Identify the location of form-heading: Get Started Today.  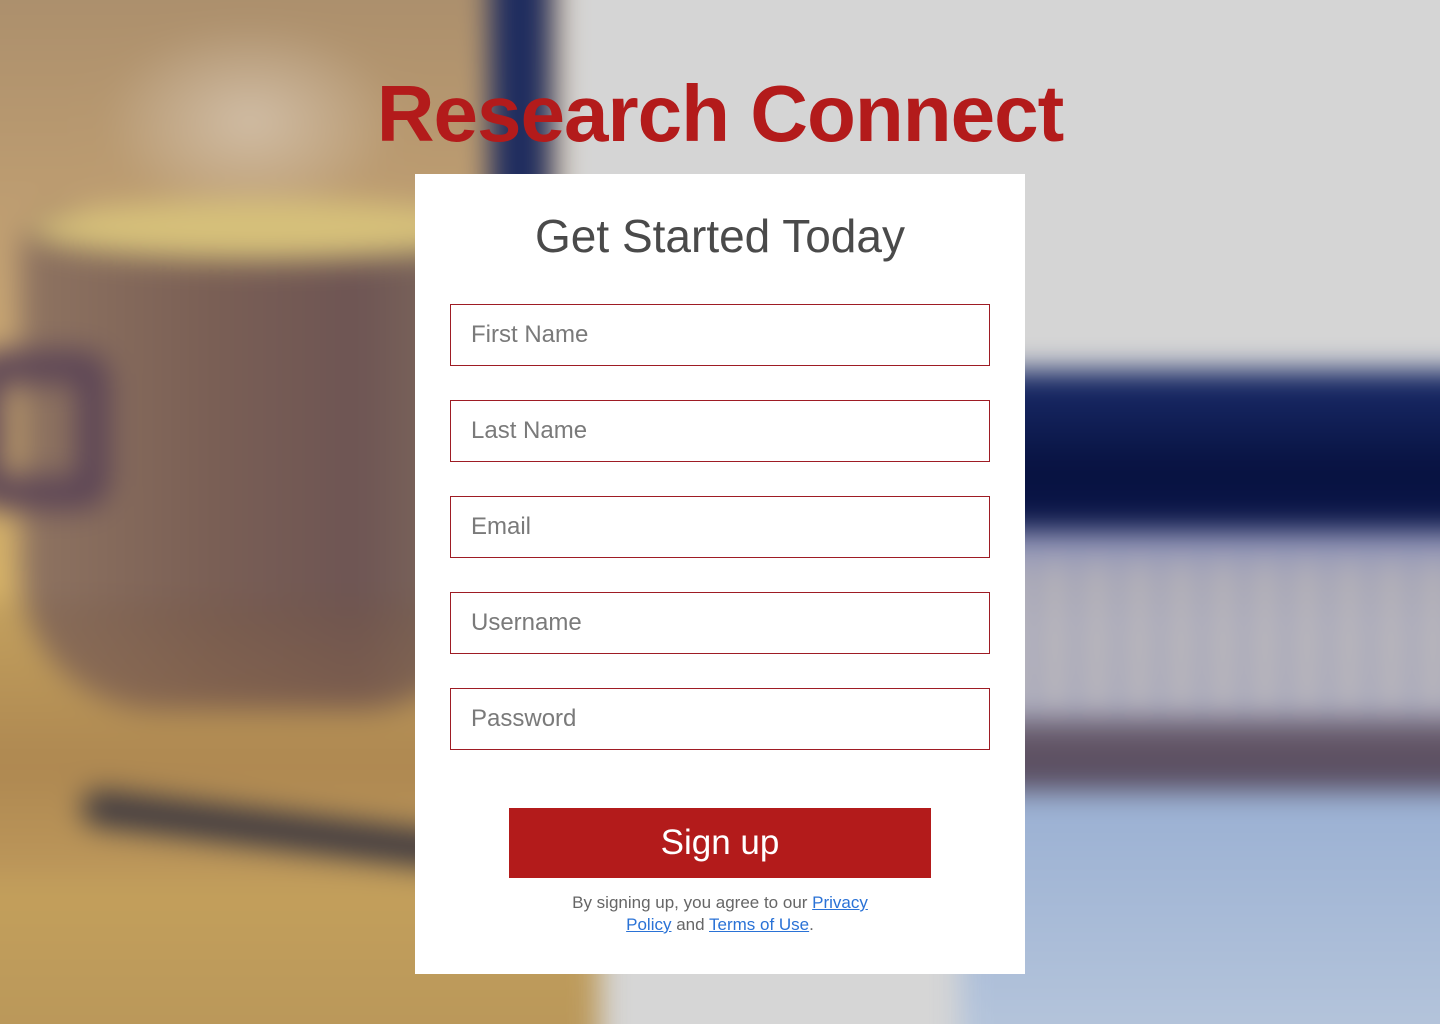
(720, 236).